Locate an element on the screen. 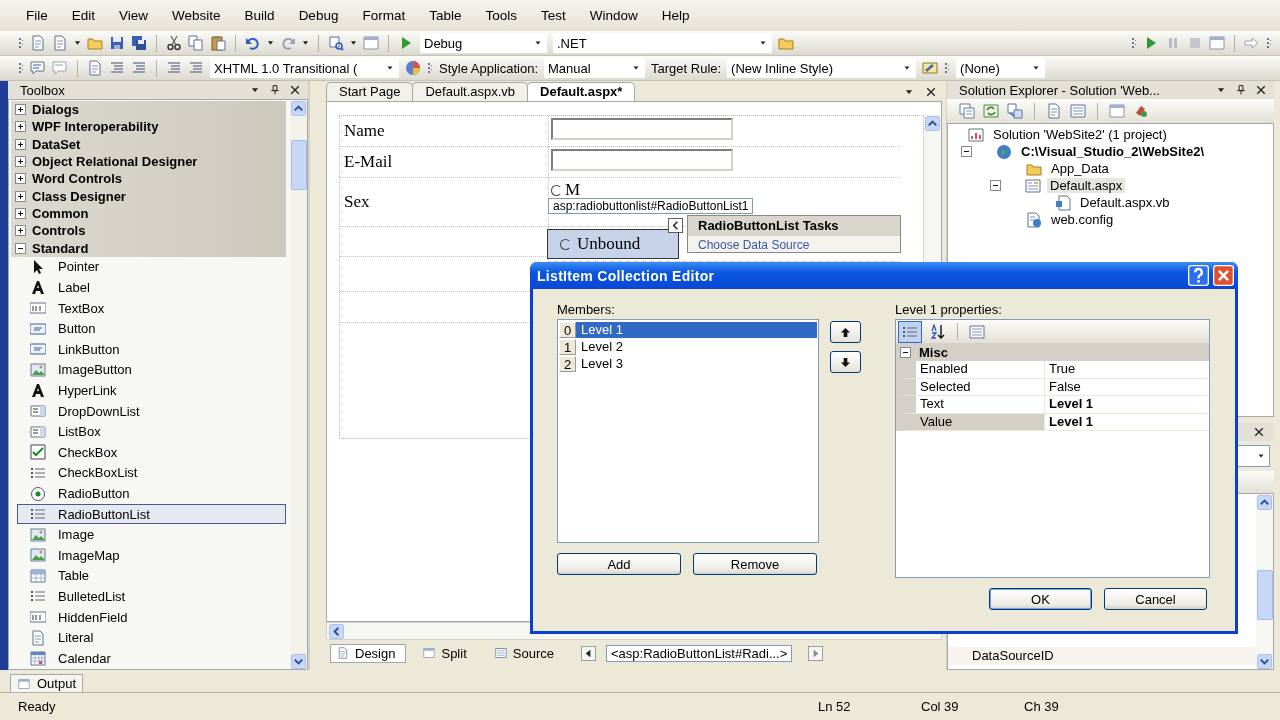 The height and width of the screenshot is (720, 1280). gear-icon is located at coordinates (1141, 111).